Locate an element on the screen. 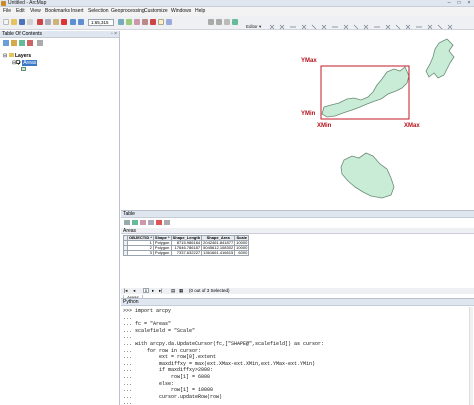 This screenshot has width=474, height=405. code-line: ... ext = row[0].extent is located at coordinates (170, 357).